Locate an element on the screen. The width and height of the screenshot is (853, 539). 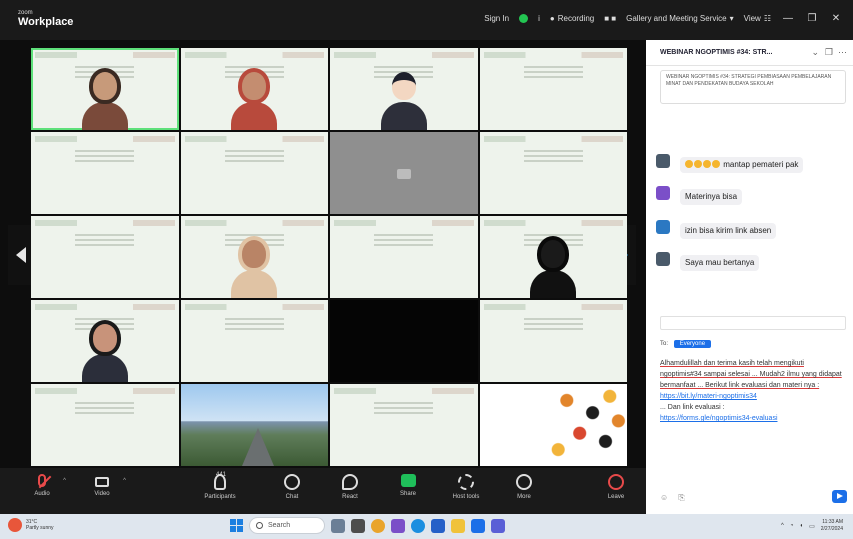
participants-label: Participants is located at coordinates (220, 497).